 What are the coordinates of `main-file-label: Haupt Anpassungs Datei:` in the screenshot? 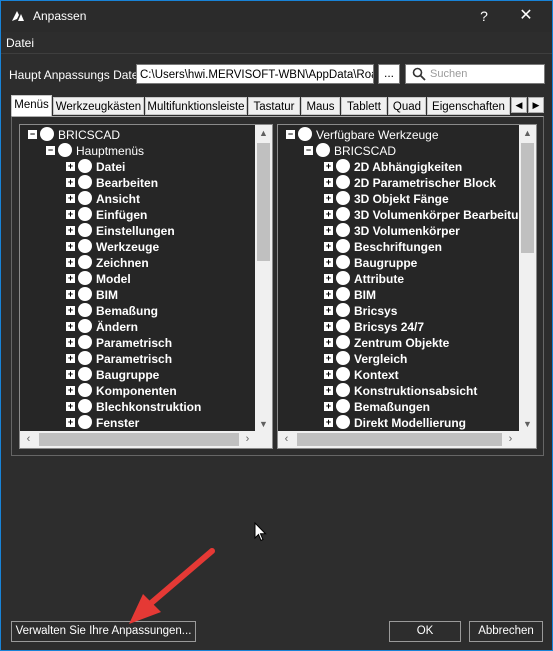 It's located at (77, 75).